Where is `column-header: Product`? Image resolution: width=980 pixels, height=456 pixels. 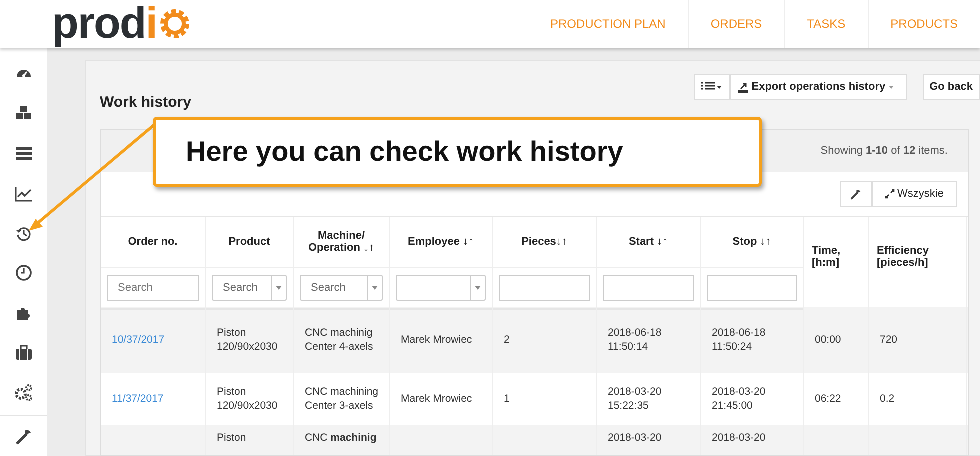
column-header: Product is located at coordinates (250, 242).